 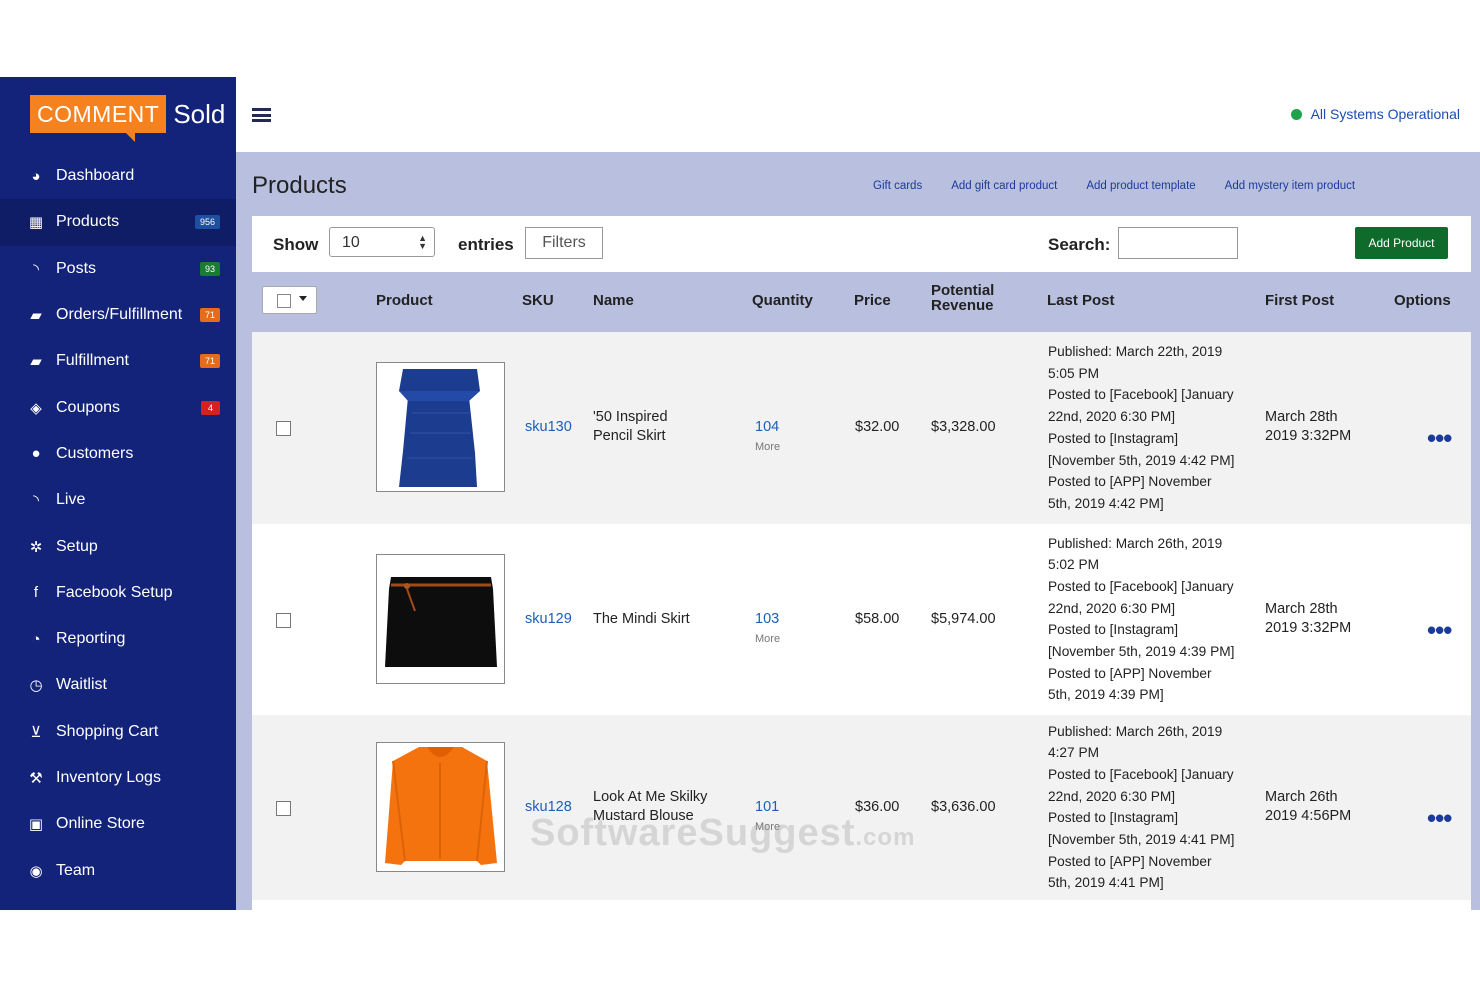 What do you see at coordinates (1299, 300) in the screenshot?
I see `header-first-post: First Post` at bounding box center [1299, 300].